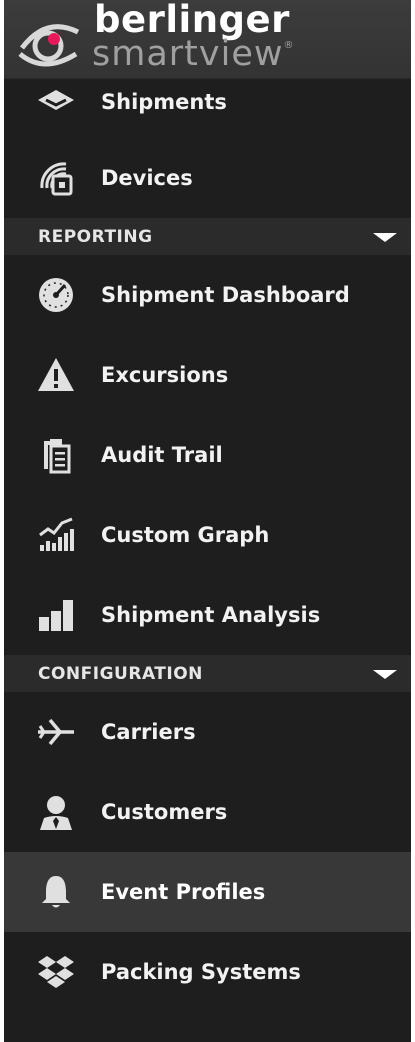  What do you see at coordinates (147, 178) in the screenshot?
I see `menu-item-label: Devices` at bounding box center [147, 178].